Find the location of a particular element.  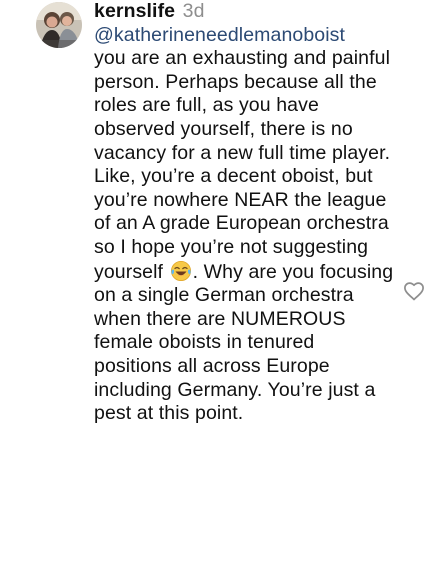

heart-outline-icon is located at coordinates (414, 291).